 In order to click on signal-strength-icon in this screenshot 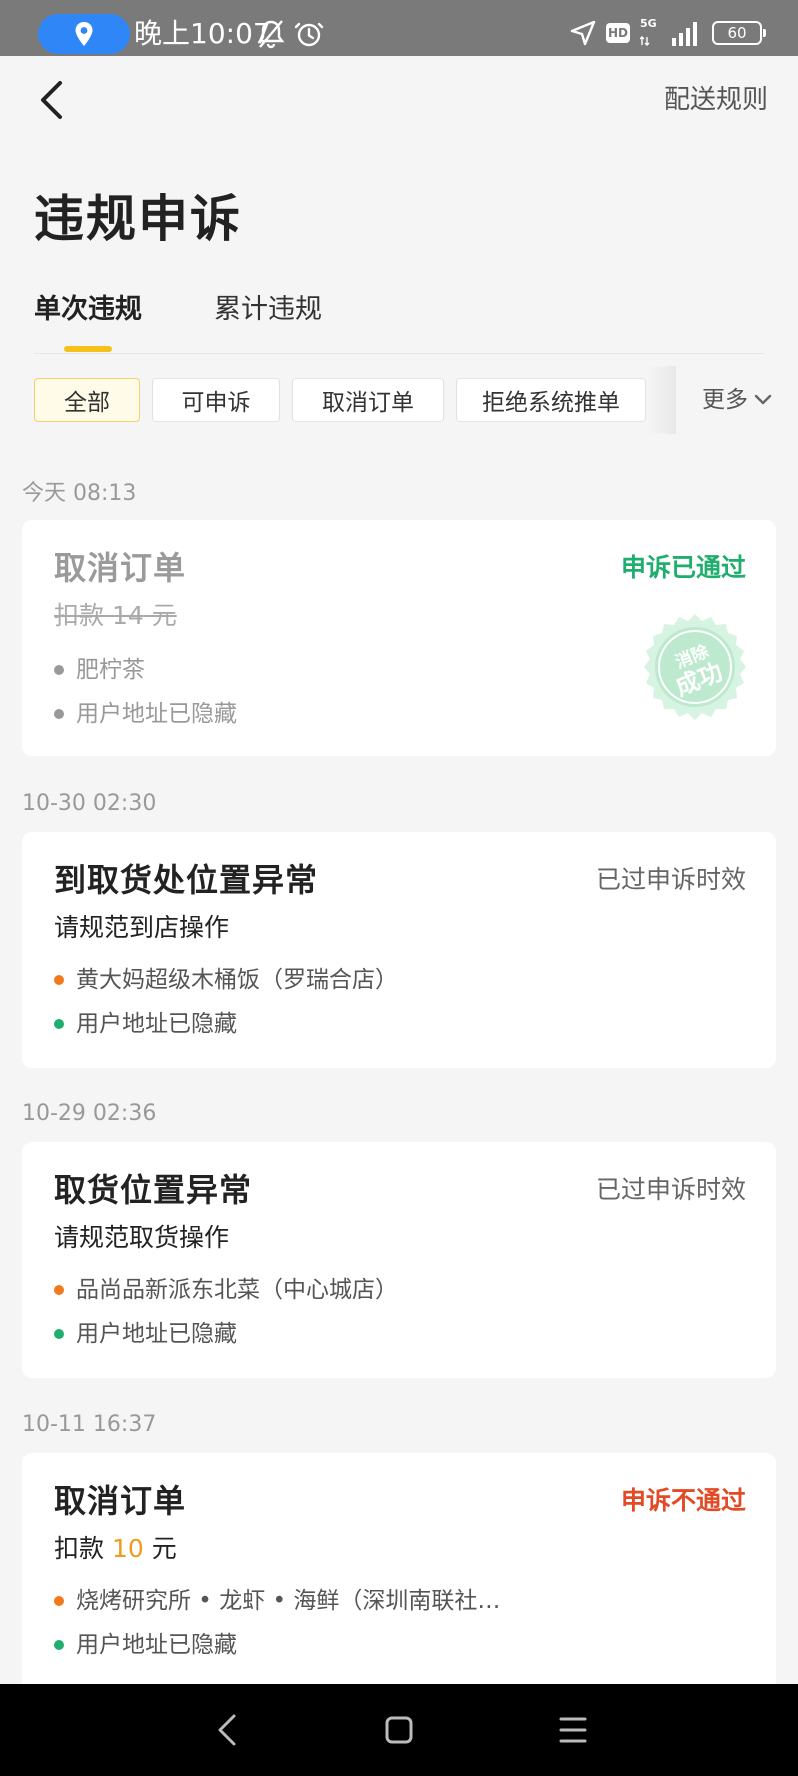, I will do `click(684, 34)`.